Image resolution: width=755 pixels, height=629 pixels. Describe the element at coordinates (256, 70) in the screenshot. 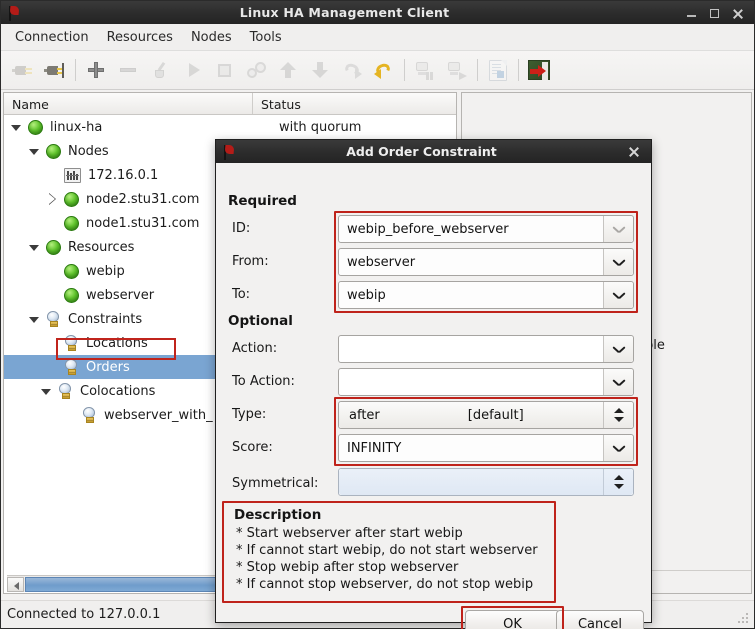

I see `default-icon` at that location.